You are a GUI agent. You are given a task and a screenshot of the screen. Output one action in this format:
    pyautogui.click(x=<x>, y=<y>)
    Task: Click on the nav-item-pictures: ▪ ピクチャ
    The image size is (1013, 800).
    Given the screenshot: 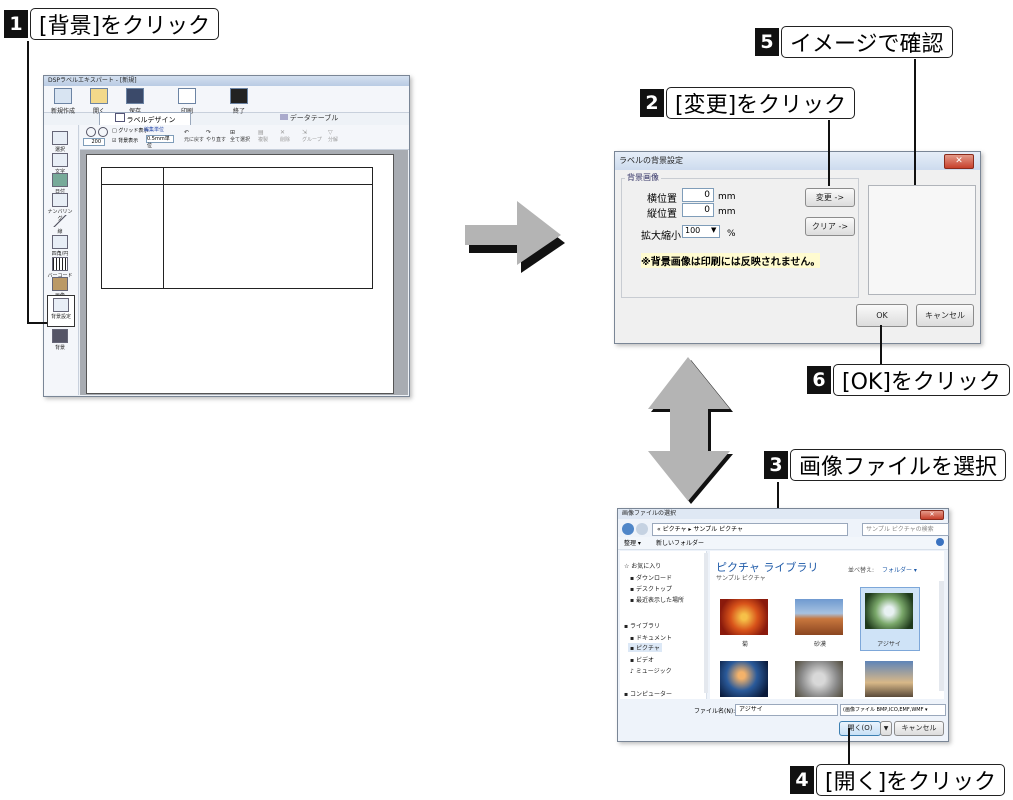 What is the action you would take?
    pyautogui.click(x=645, y=647)
    